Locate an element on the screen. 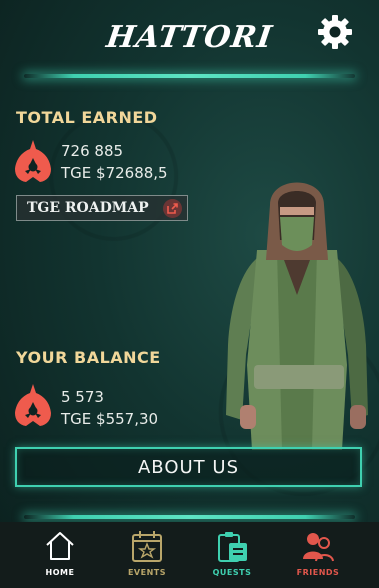 Image resolution: width=379 pixels, height=588 pixels. header-divider is located at coordinates (189, 76).